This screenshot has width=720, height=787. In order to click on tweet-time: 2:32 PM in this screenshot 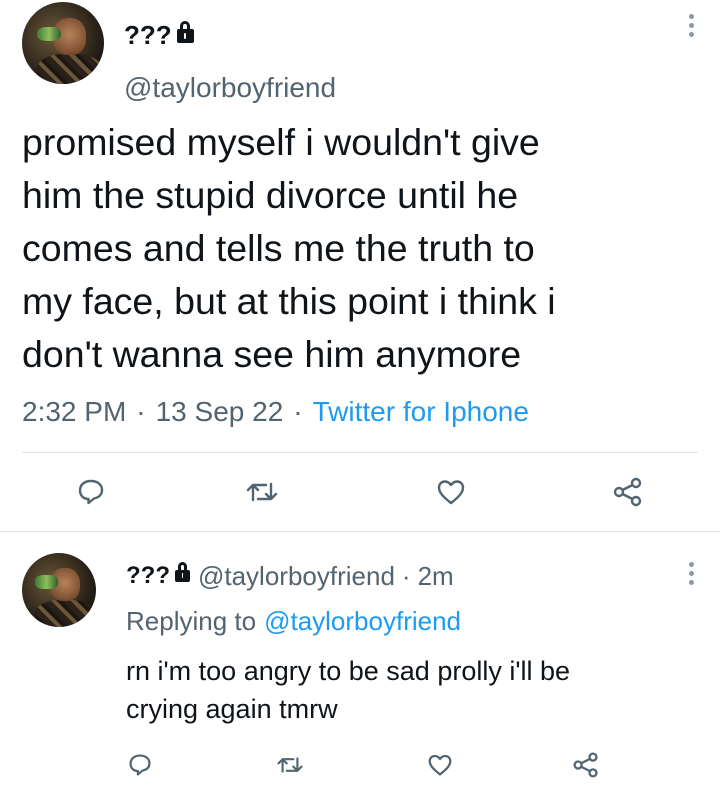, I will do `click(74, 412)`.